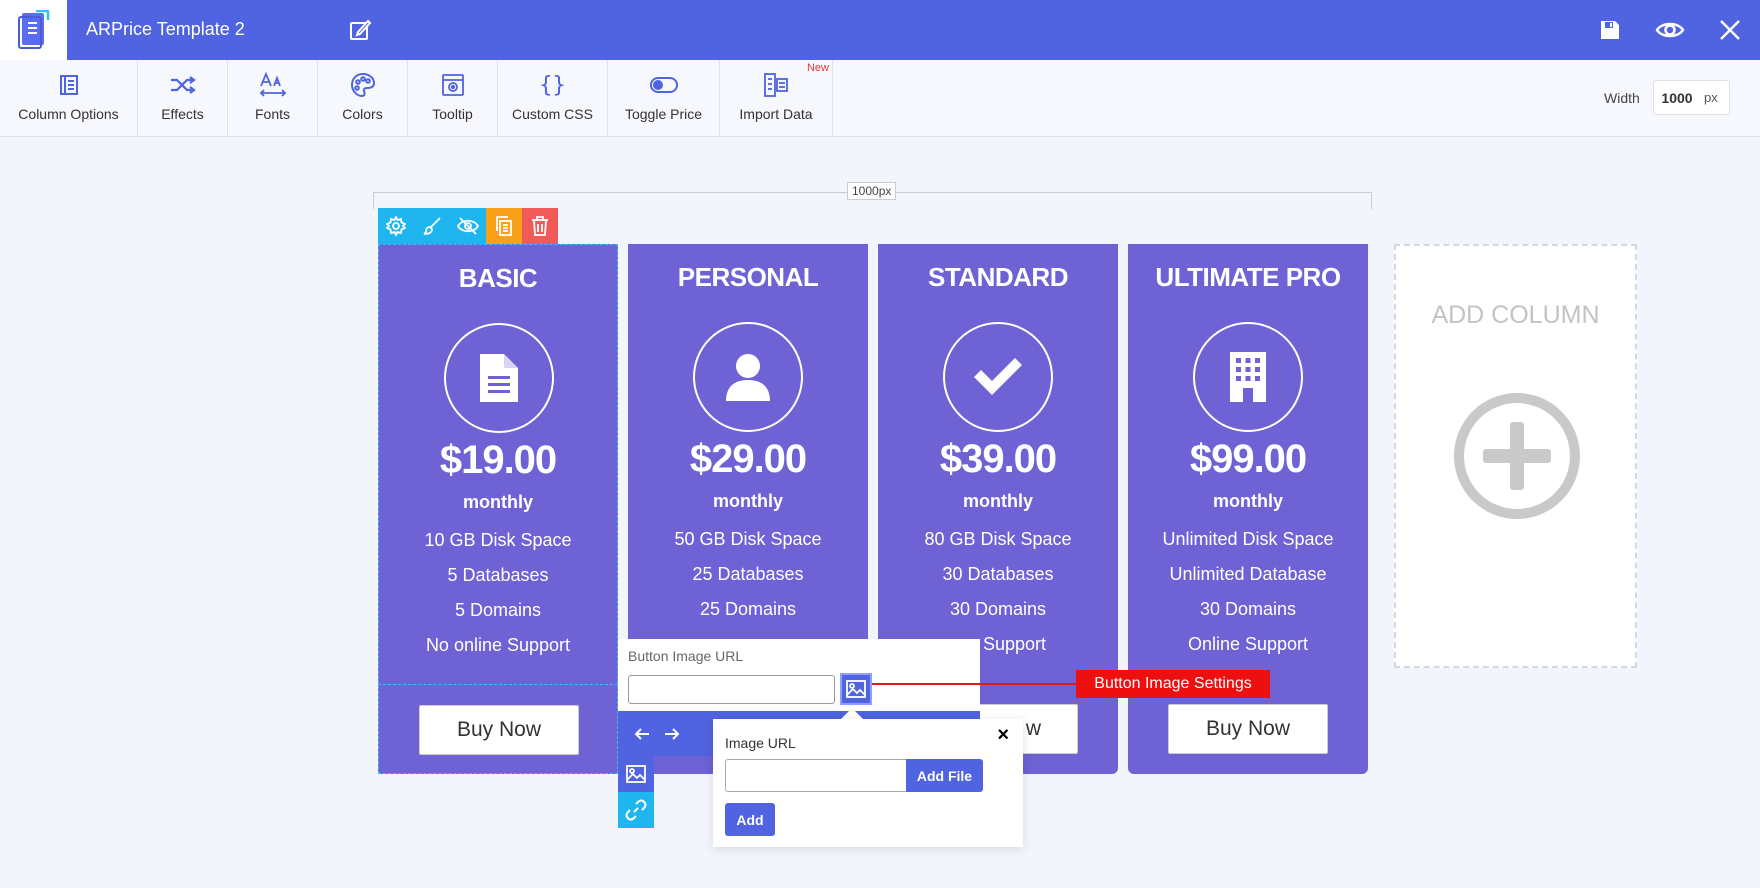 The height and width of the screenshot is (888, 1760). I want to click on toolbar-label: Toggle Price, so click(663, 114).